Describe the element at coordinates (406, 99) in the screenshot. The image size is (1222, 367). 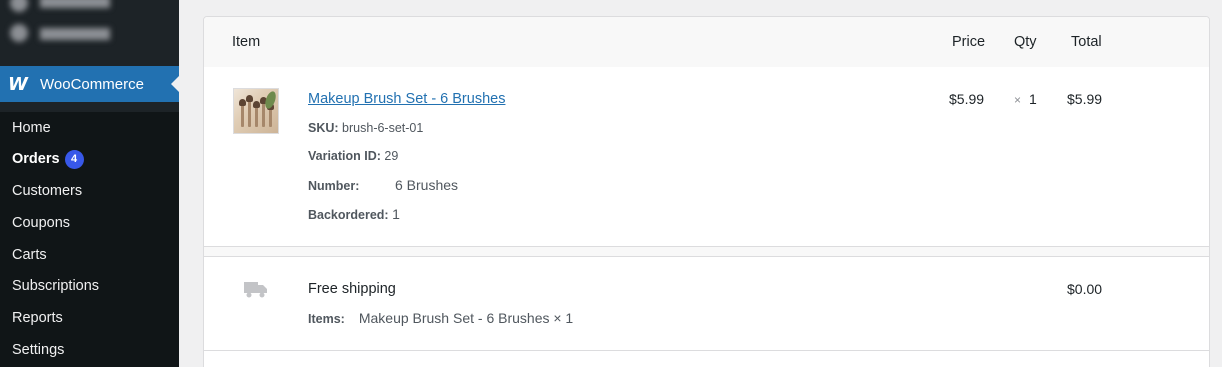
I see `product-name-link: Makeup Brush Set - 6 Brushes` at that location.